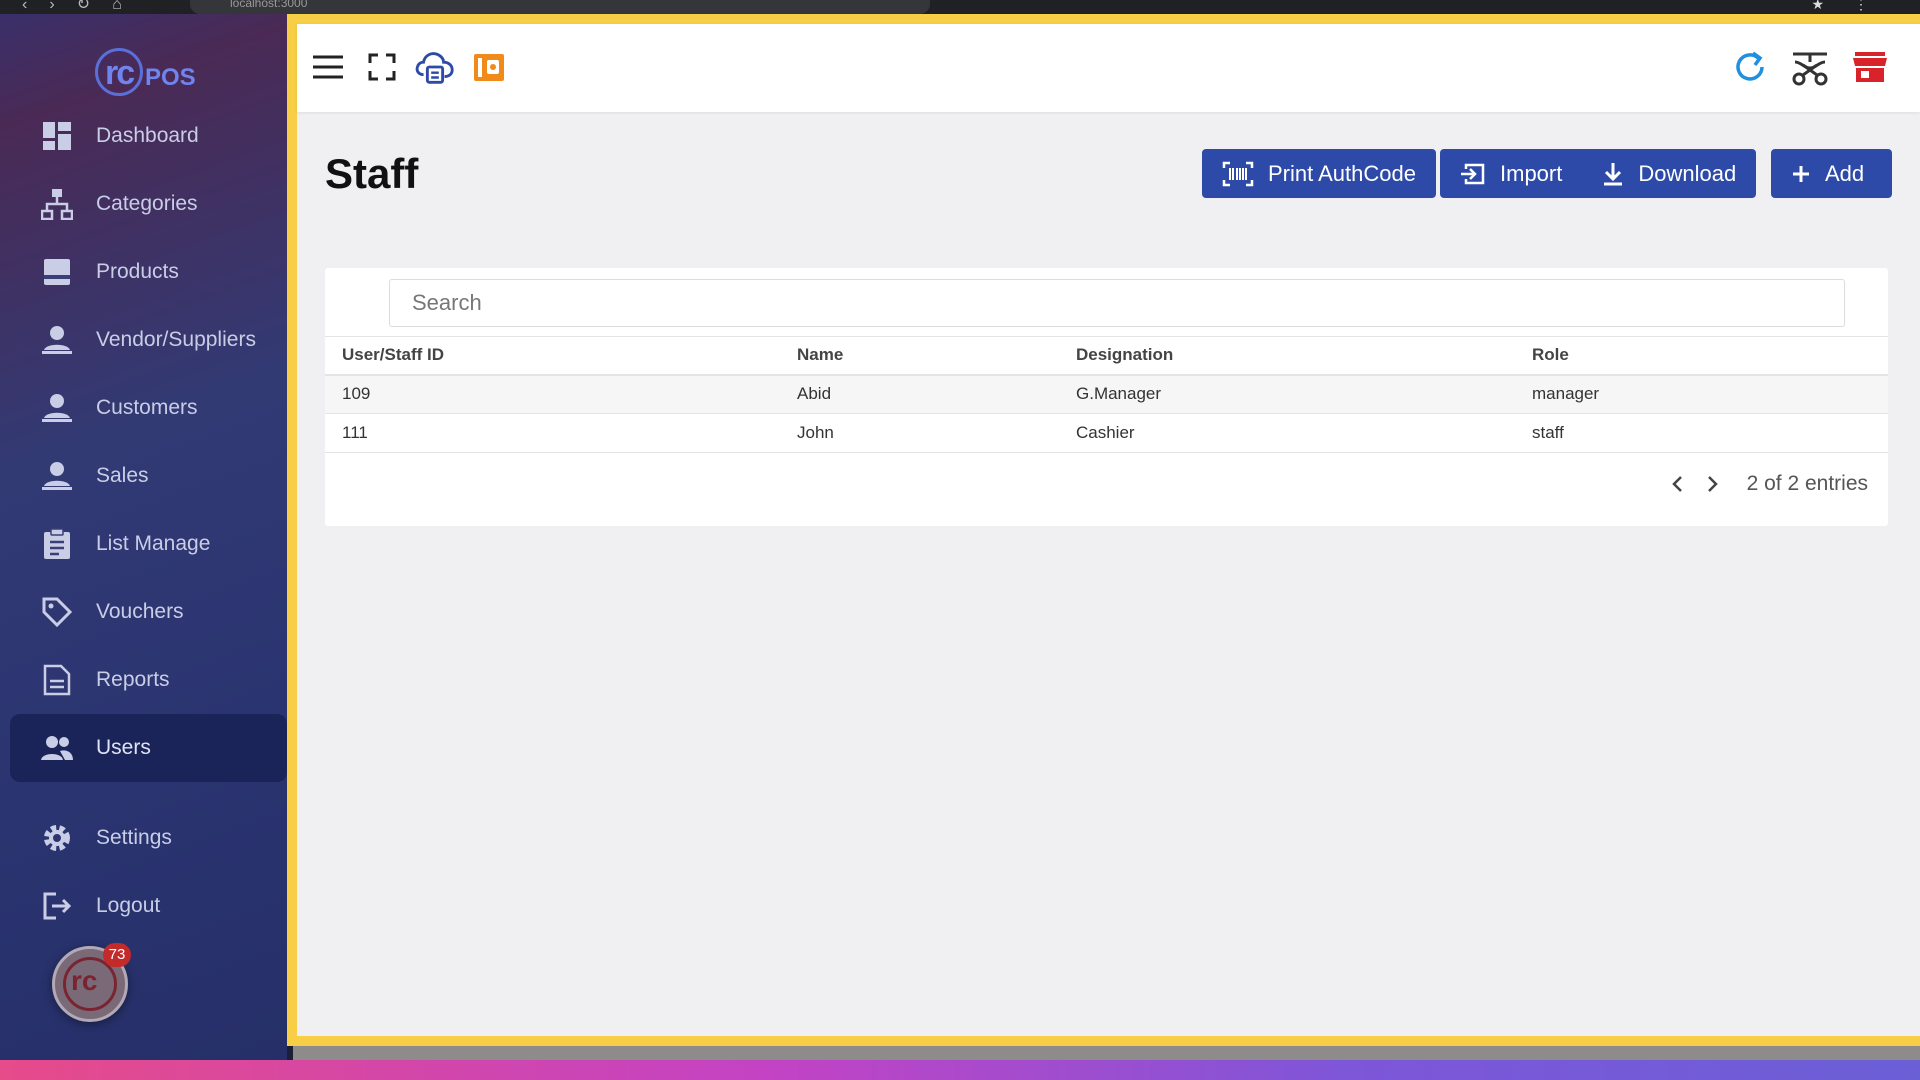 The image size is (1920, 1080). Describe the element at coordinates (57, 272) in the screenshot. I see `products-icon` at that location.